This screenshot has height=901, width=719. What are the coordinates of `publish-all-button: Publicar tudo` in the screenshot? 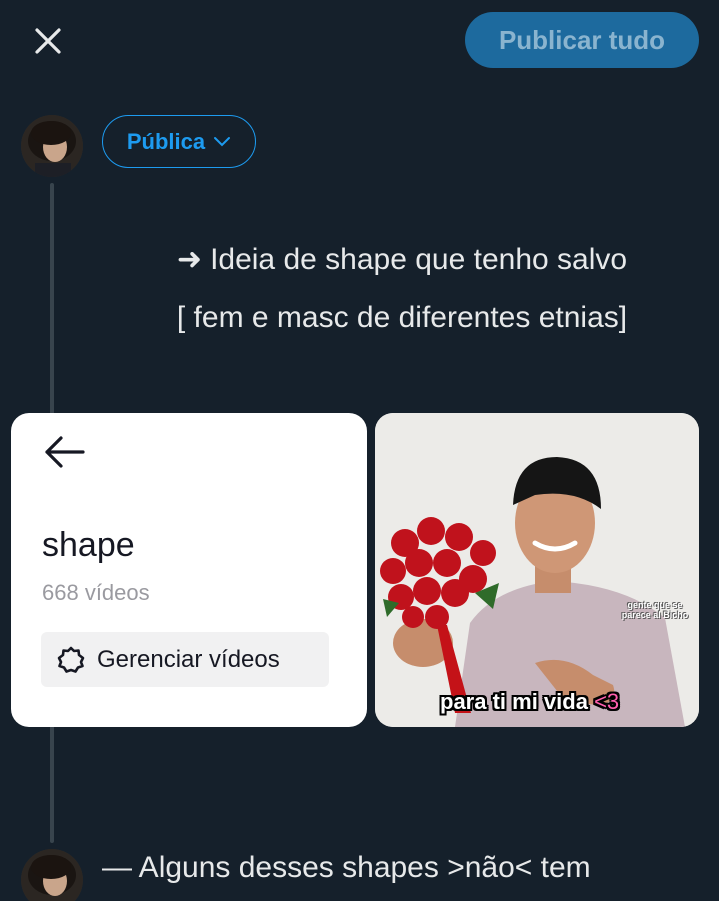 It's located at (582, 40).